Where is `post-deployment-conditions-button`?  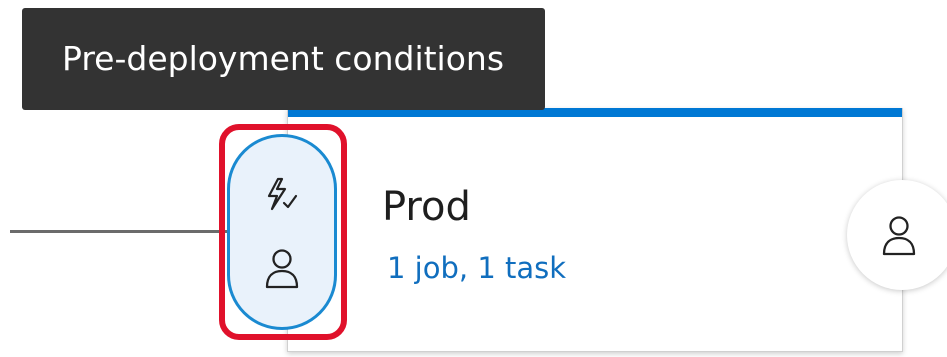
post-deployment-conditions-button is located at coordinates (897, 235).